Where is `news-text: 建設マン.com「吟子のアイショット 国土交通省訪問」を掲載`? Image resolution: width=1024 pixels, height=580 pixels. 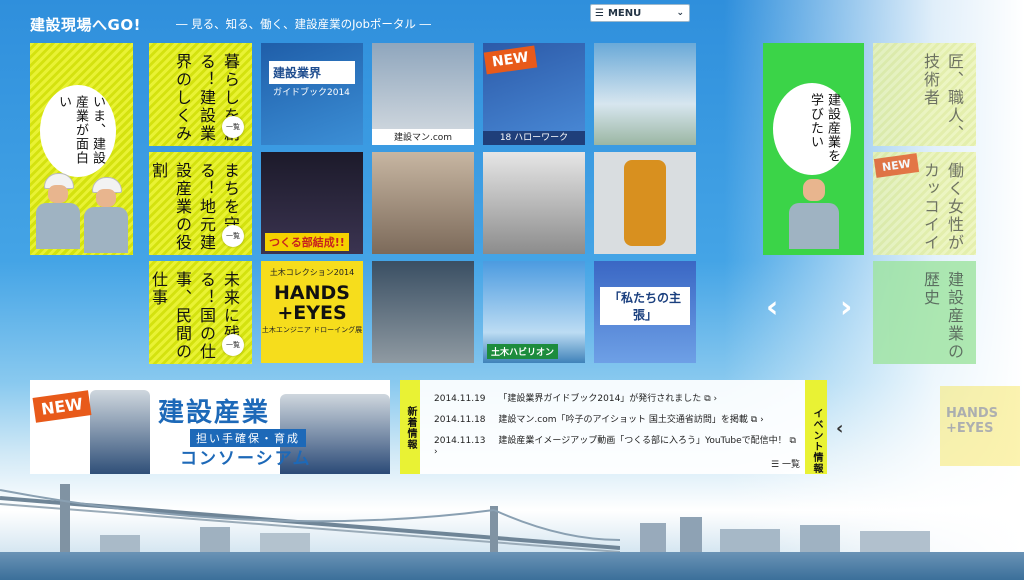
news-text: 建設マン.com「吟子のアイショット 国土交通省訪問」を掲載 is located at coordinates (623, 420).